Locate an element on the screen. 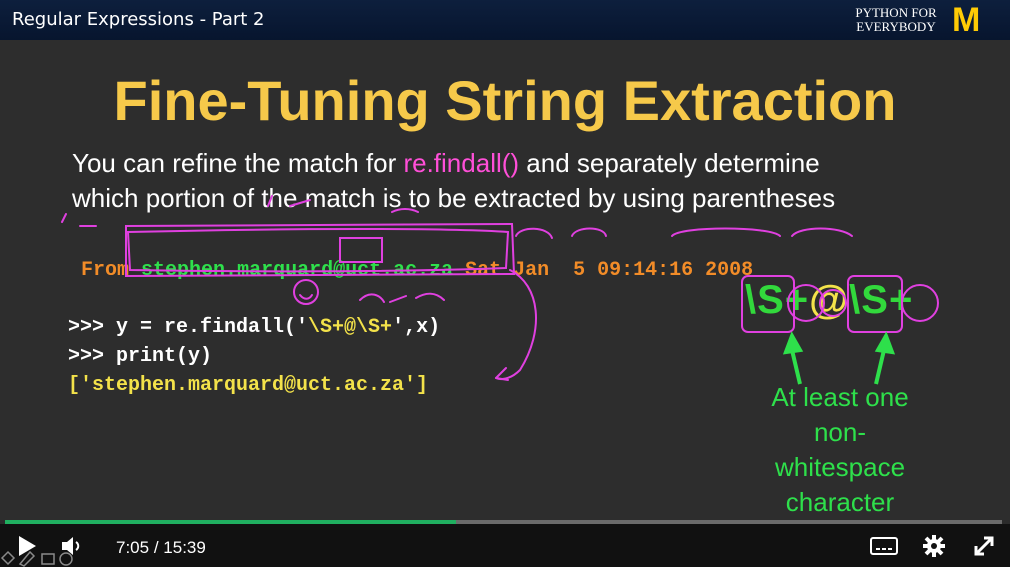 The image size is (1010, 567). slide-title: Fine-Tuning String Extraction is located at coordinates (505, 100).